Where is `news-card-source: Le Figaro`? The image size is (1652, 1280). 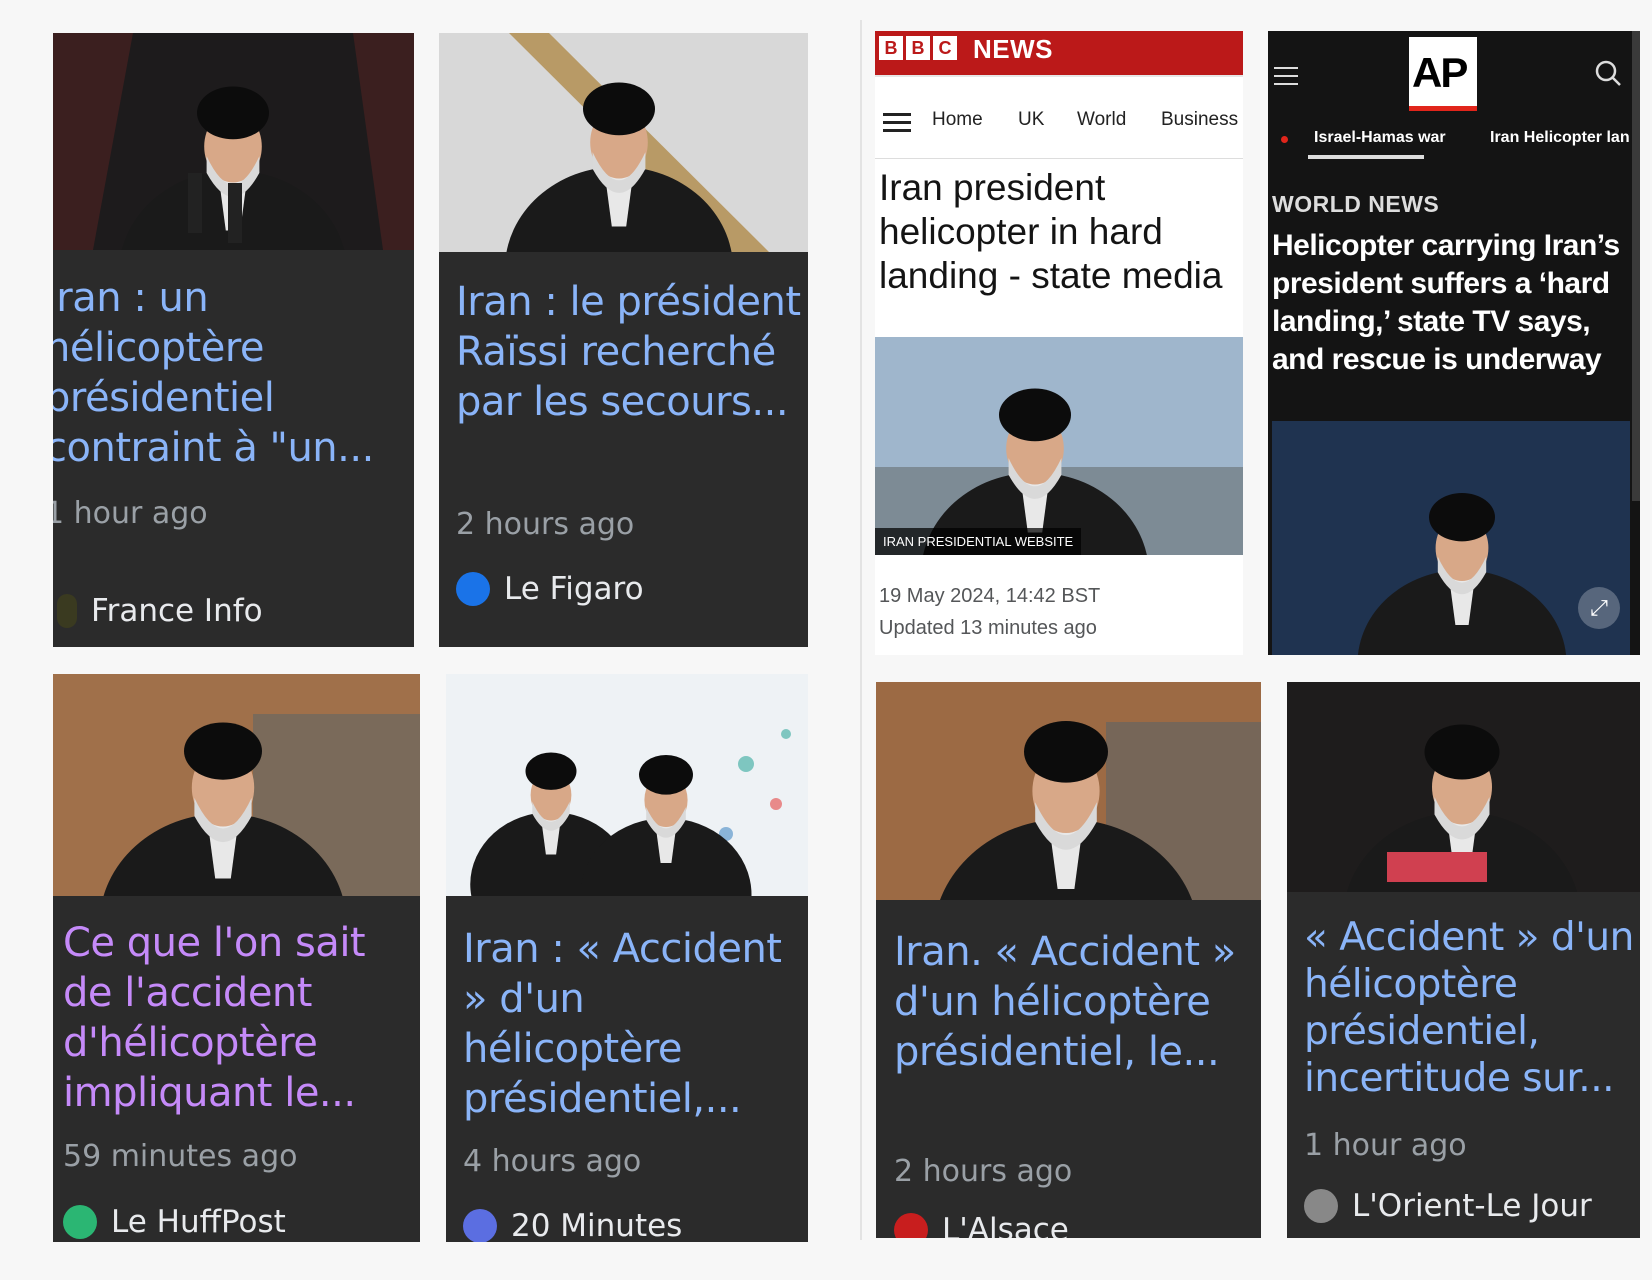
news-card-source: Le Figaro is located at coordinates (550, 589).